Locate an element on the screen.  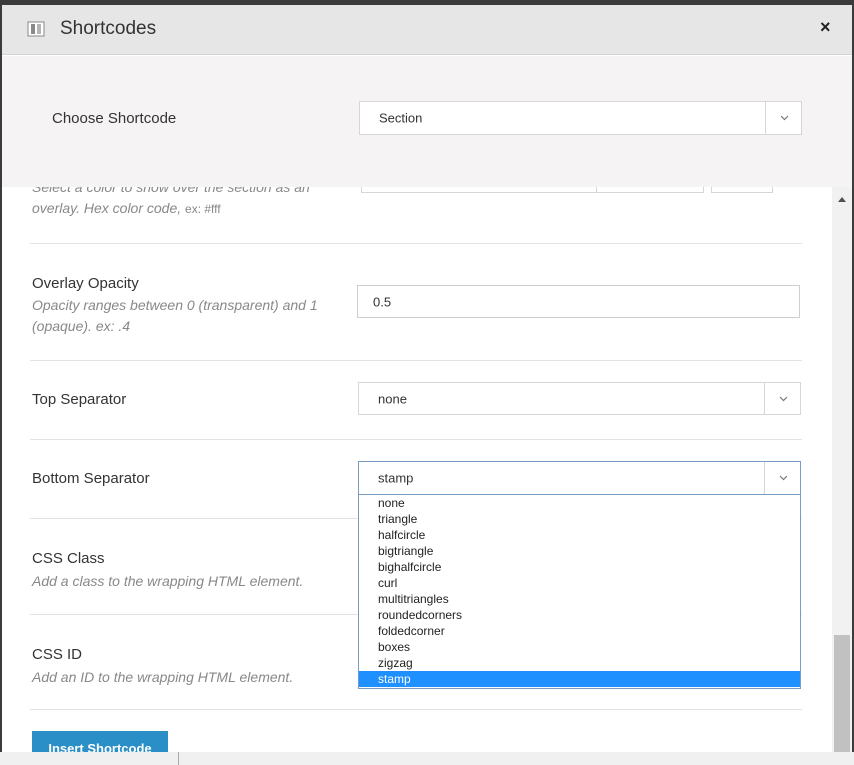
css-id-desc: Add an ID to the wrapping HTML element. is located at coordinates (163, 677).